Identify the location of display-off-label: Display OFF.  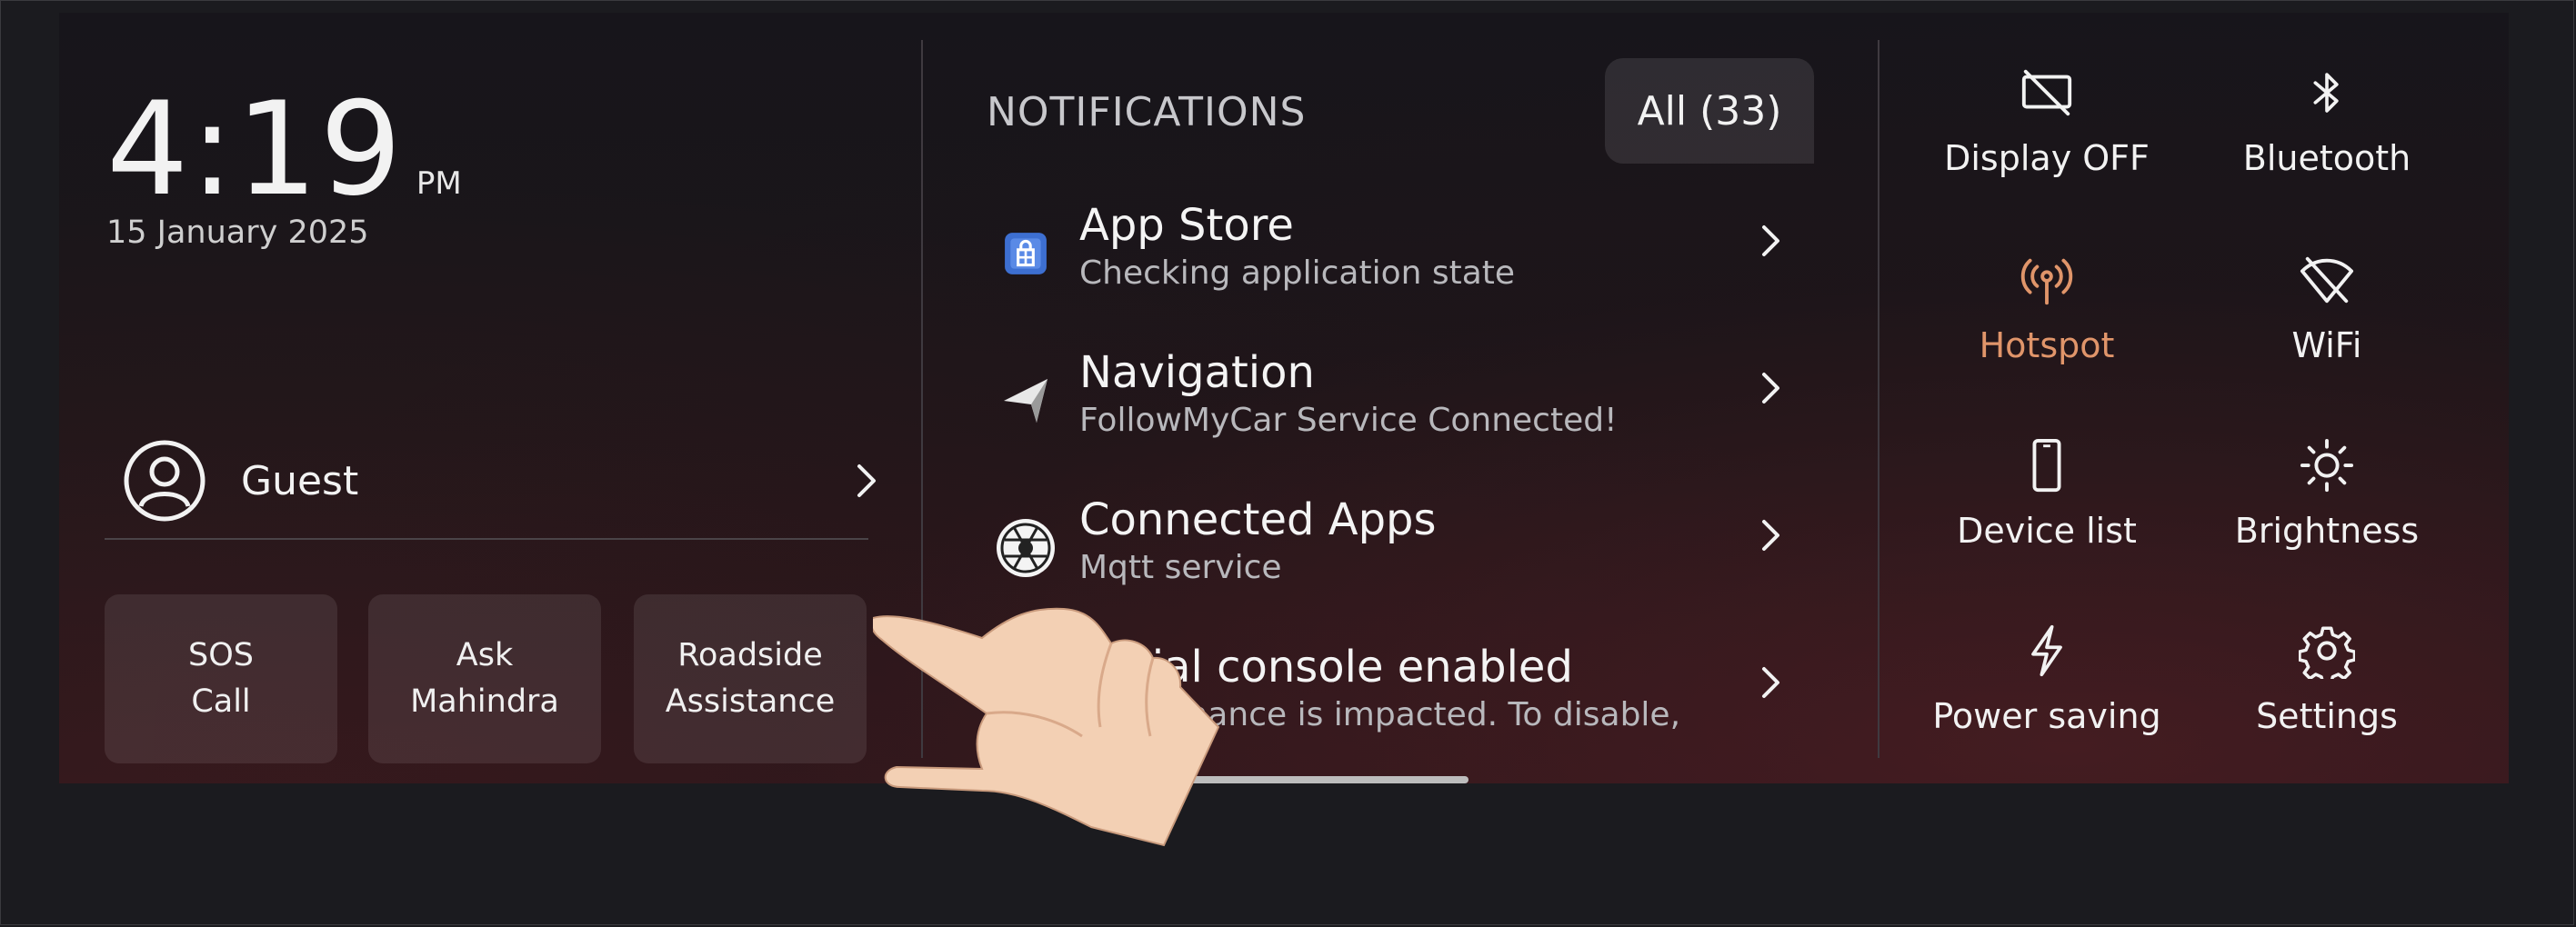
(2047, 158).